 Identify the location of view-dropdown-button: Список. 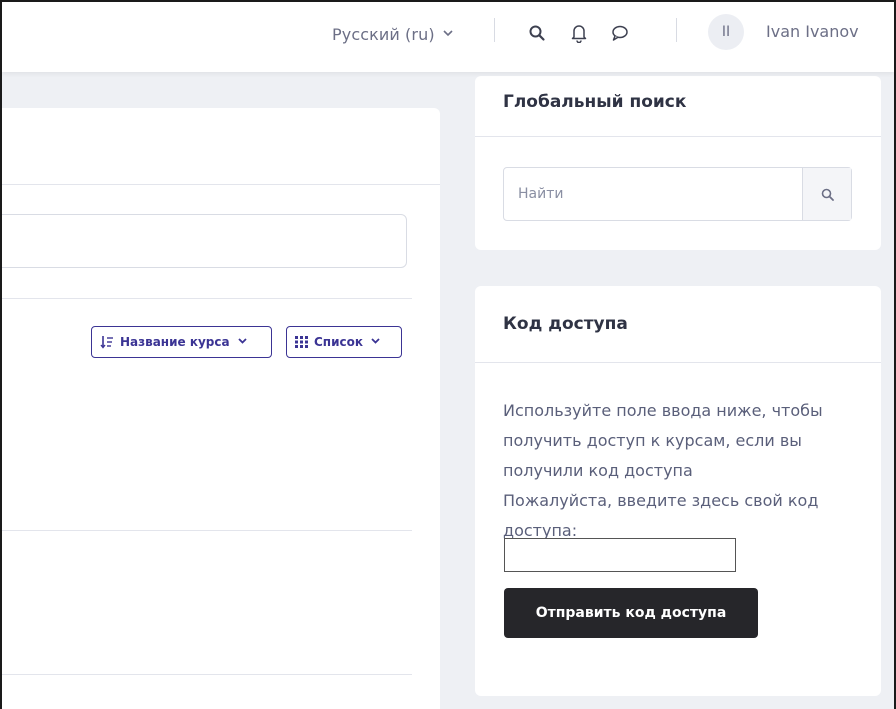
(344, 342).